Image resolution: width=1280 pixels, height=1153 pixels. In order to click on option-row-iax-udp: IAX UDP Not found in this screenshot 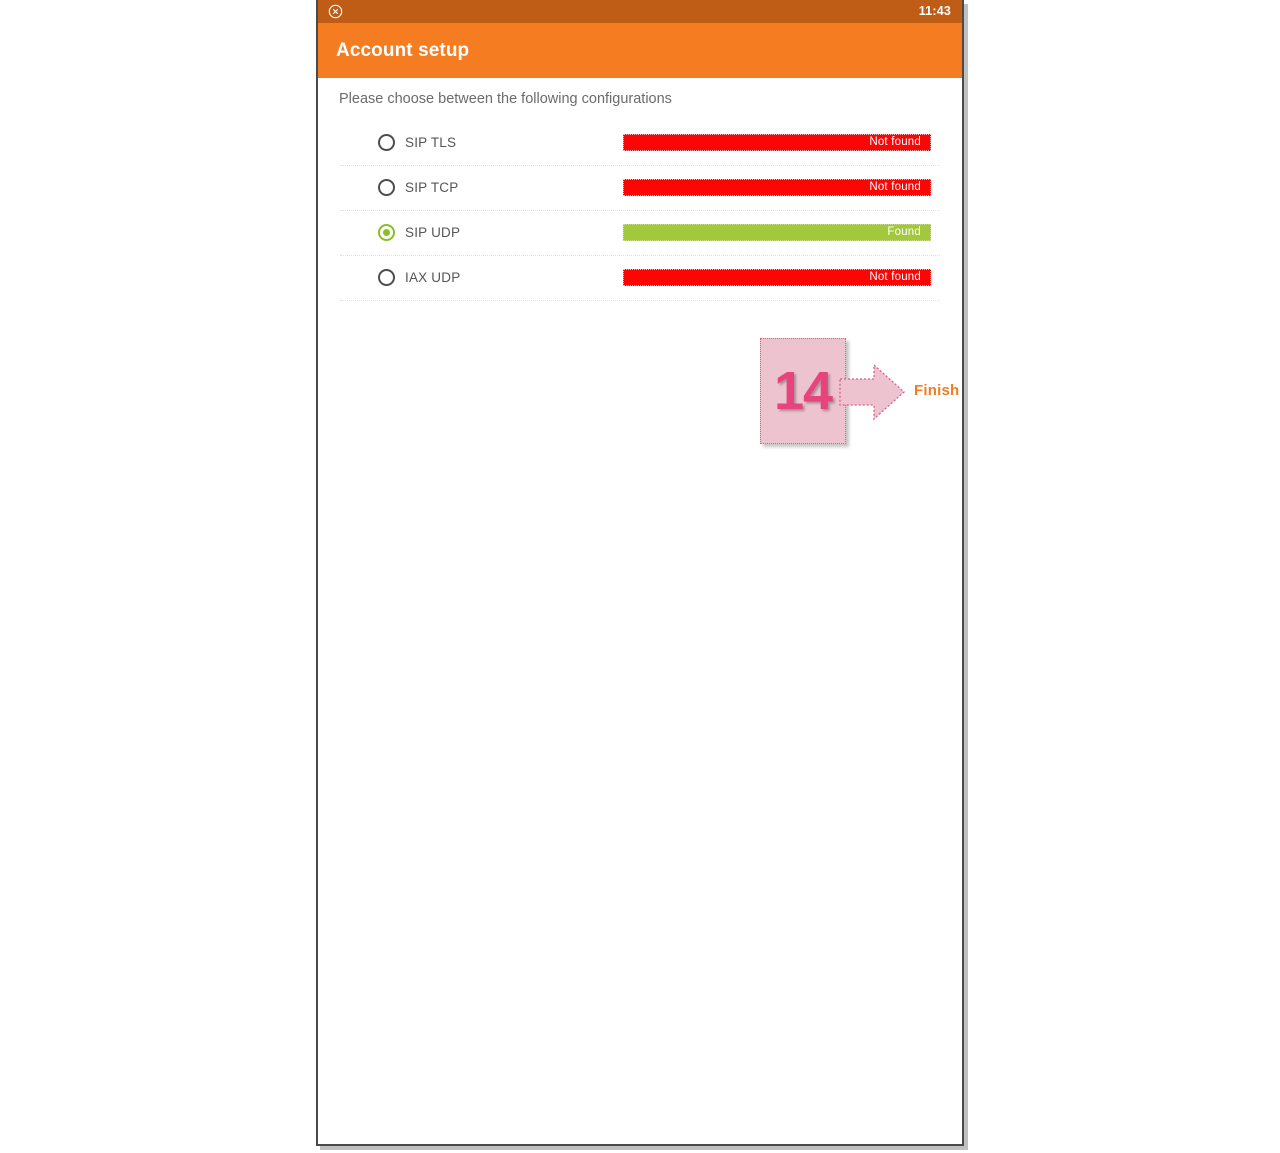, I will do `click(640, 278)`.